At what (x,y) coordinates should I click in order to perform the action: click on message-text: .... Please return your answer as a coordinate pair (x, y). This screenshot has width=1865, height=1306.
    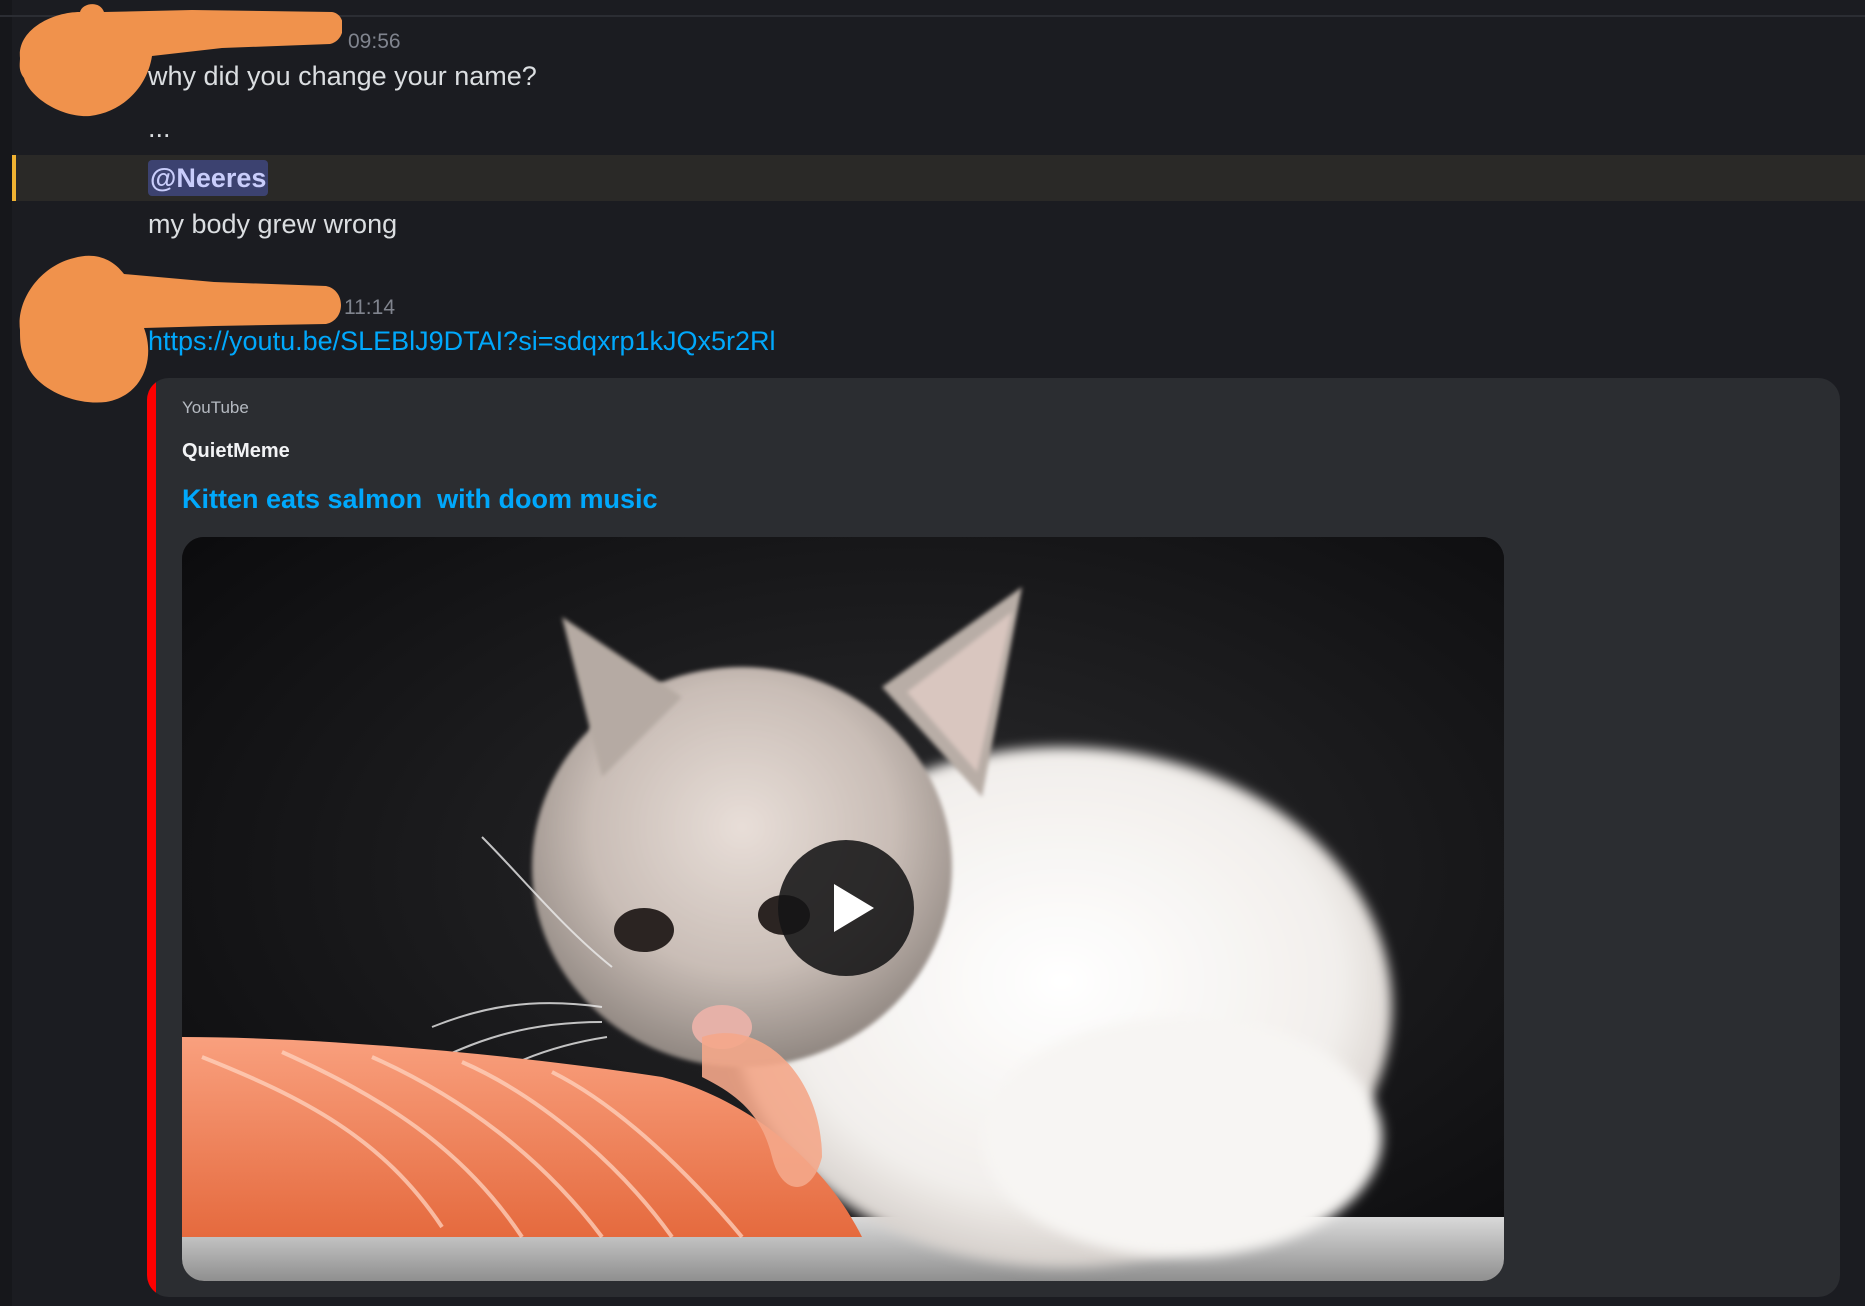
    Looking at the image, I should click on (159, 128).